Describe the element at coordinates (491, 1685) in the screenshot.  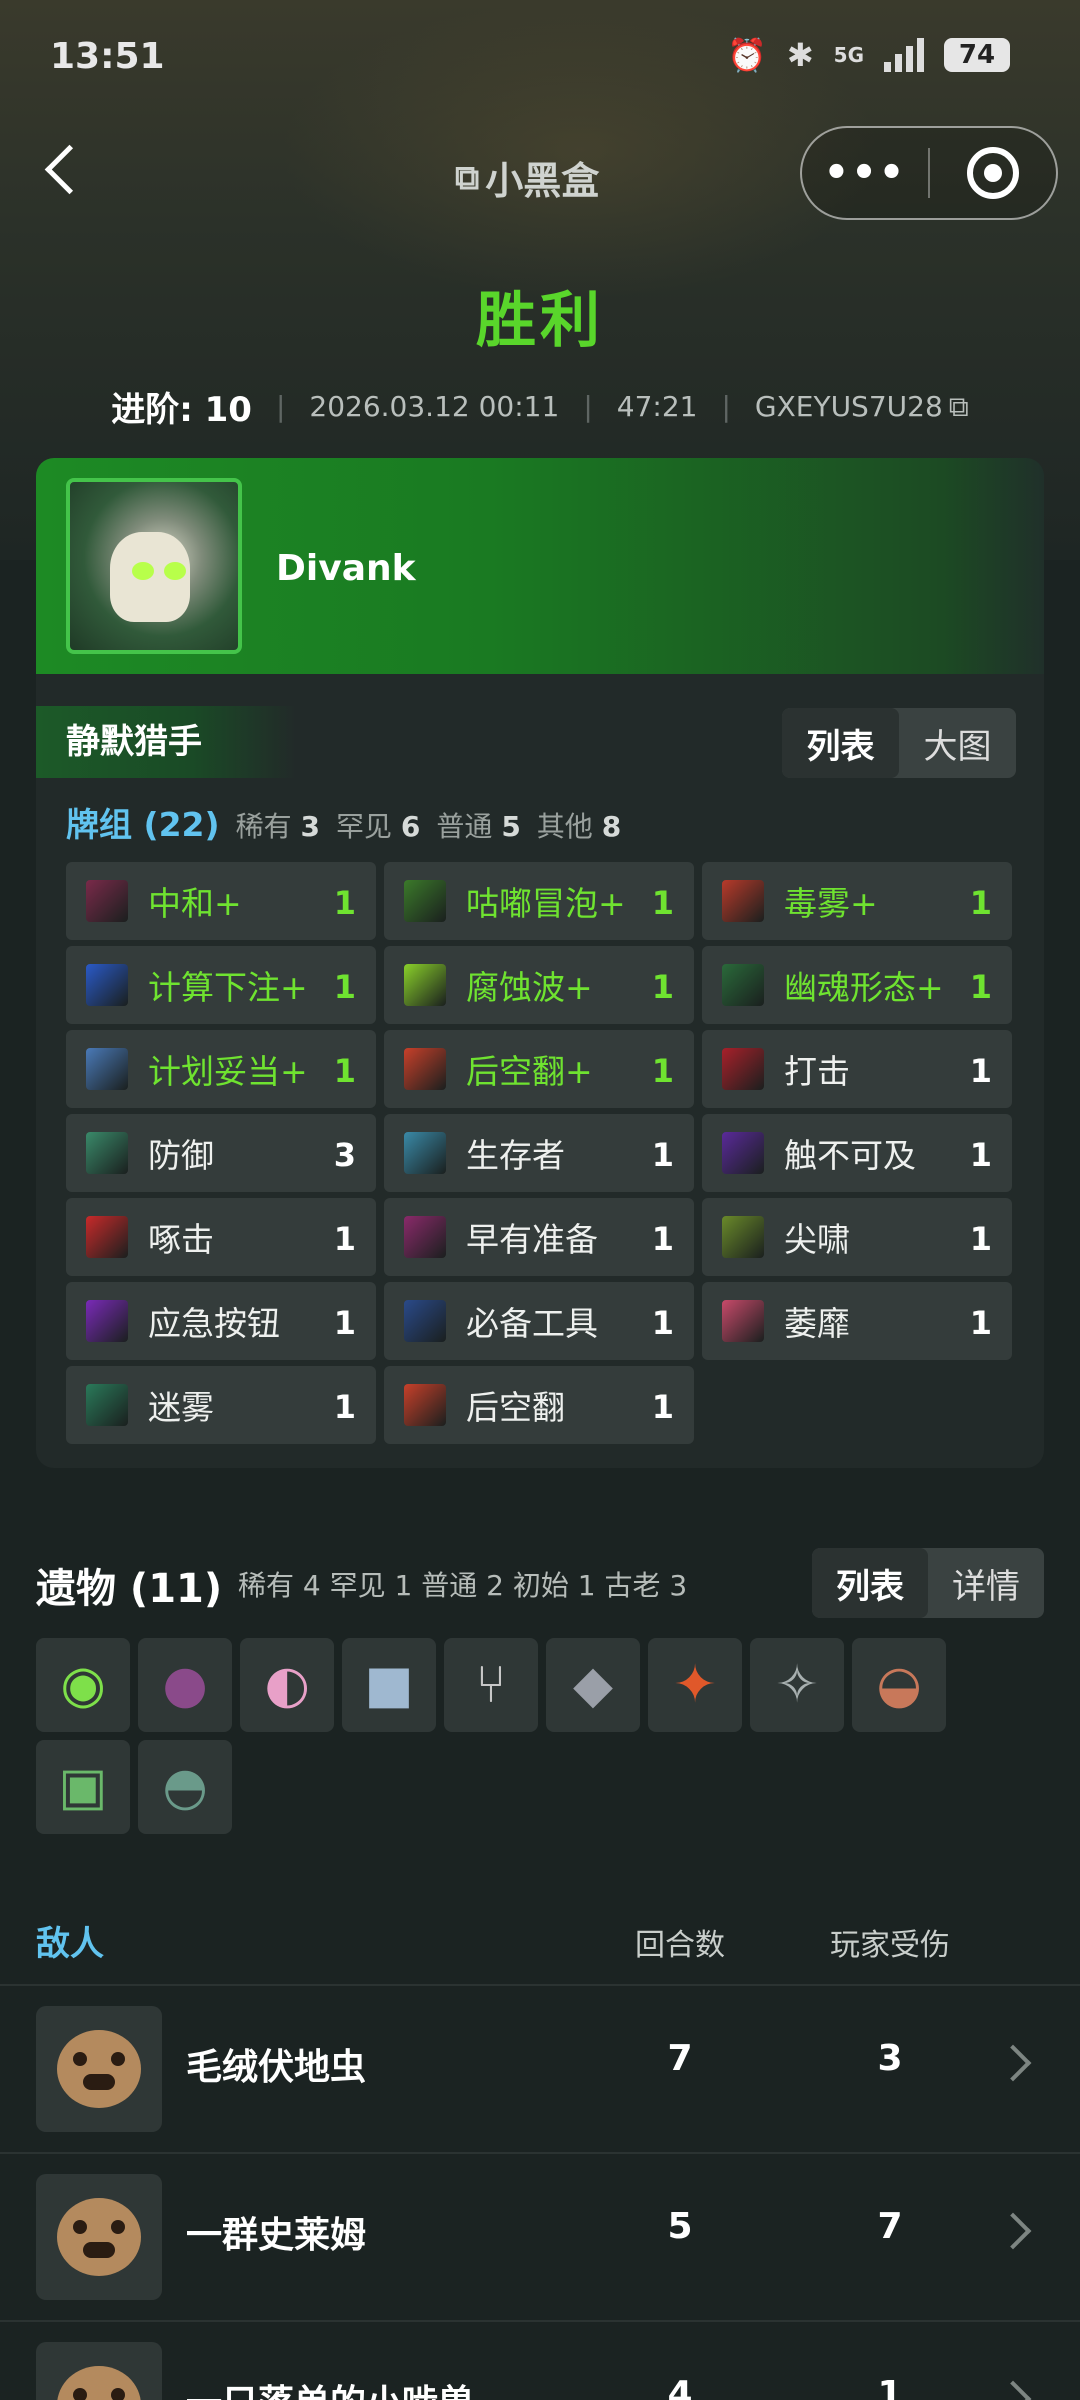
I see `relic-item: ⑂` at that location.